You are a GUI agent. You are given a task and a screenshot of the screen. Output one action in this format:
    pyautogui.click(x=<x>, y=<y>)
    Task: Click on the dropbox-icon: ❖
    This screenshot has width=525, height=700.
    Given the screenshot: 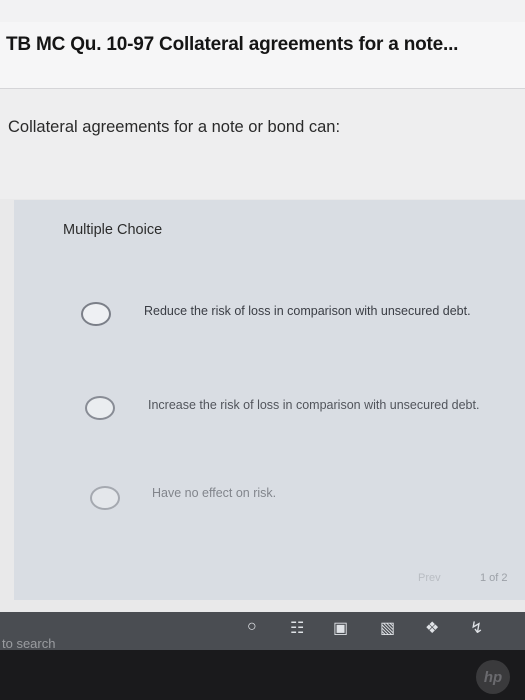 What is the action you would take?
    pyautogui.click(x=432, y=628)
    